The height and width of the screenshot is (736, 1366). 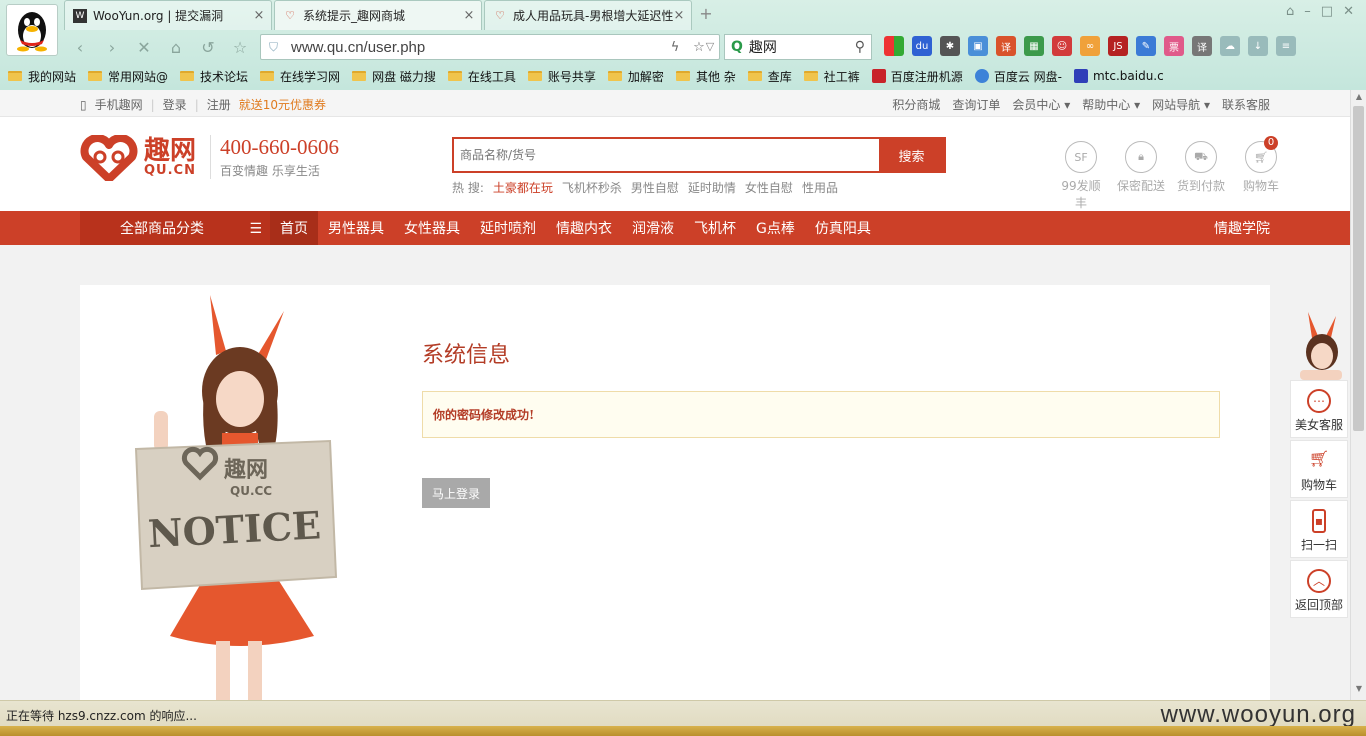 I want to click on hot-search-link: 延时助情, so click(x=712, y=187).